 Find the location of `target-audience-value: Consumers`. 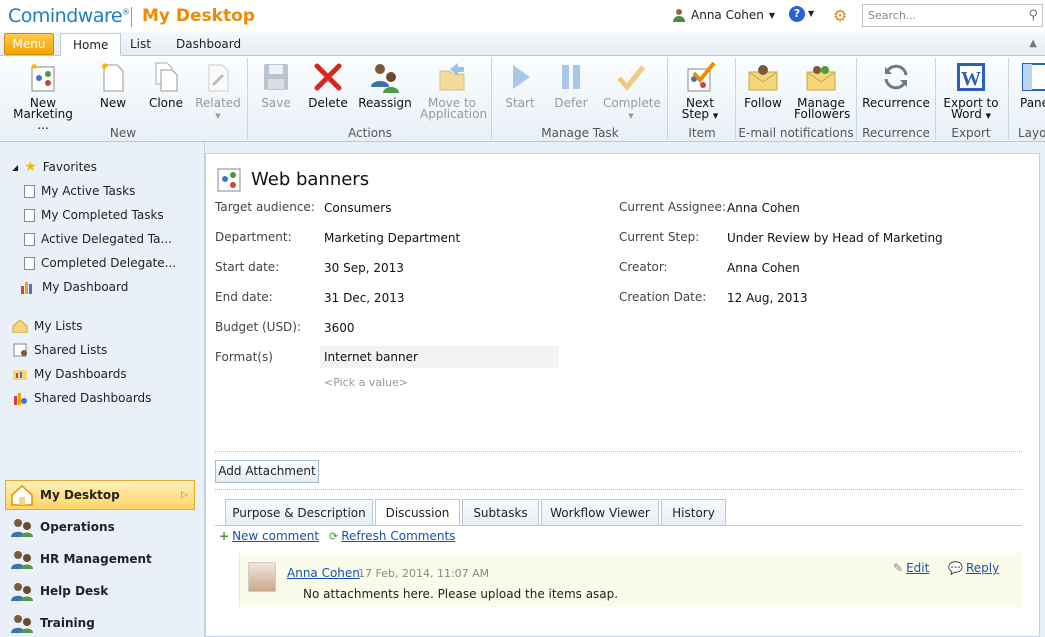

target-audience-value: Consumers is located at coordinates (357, 208).